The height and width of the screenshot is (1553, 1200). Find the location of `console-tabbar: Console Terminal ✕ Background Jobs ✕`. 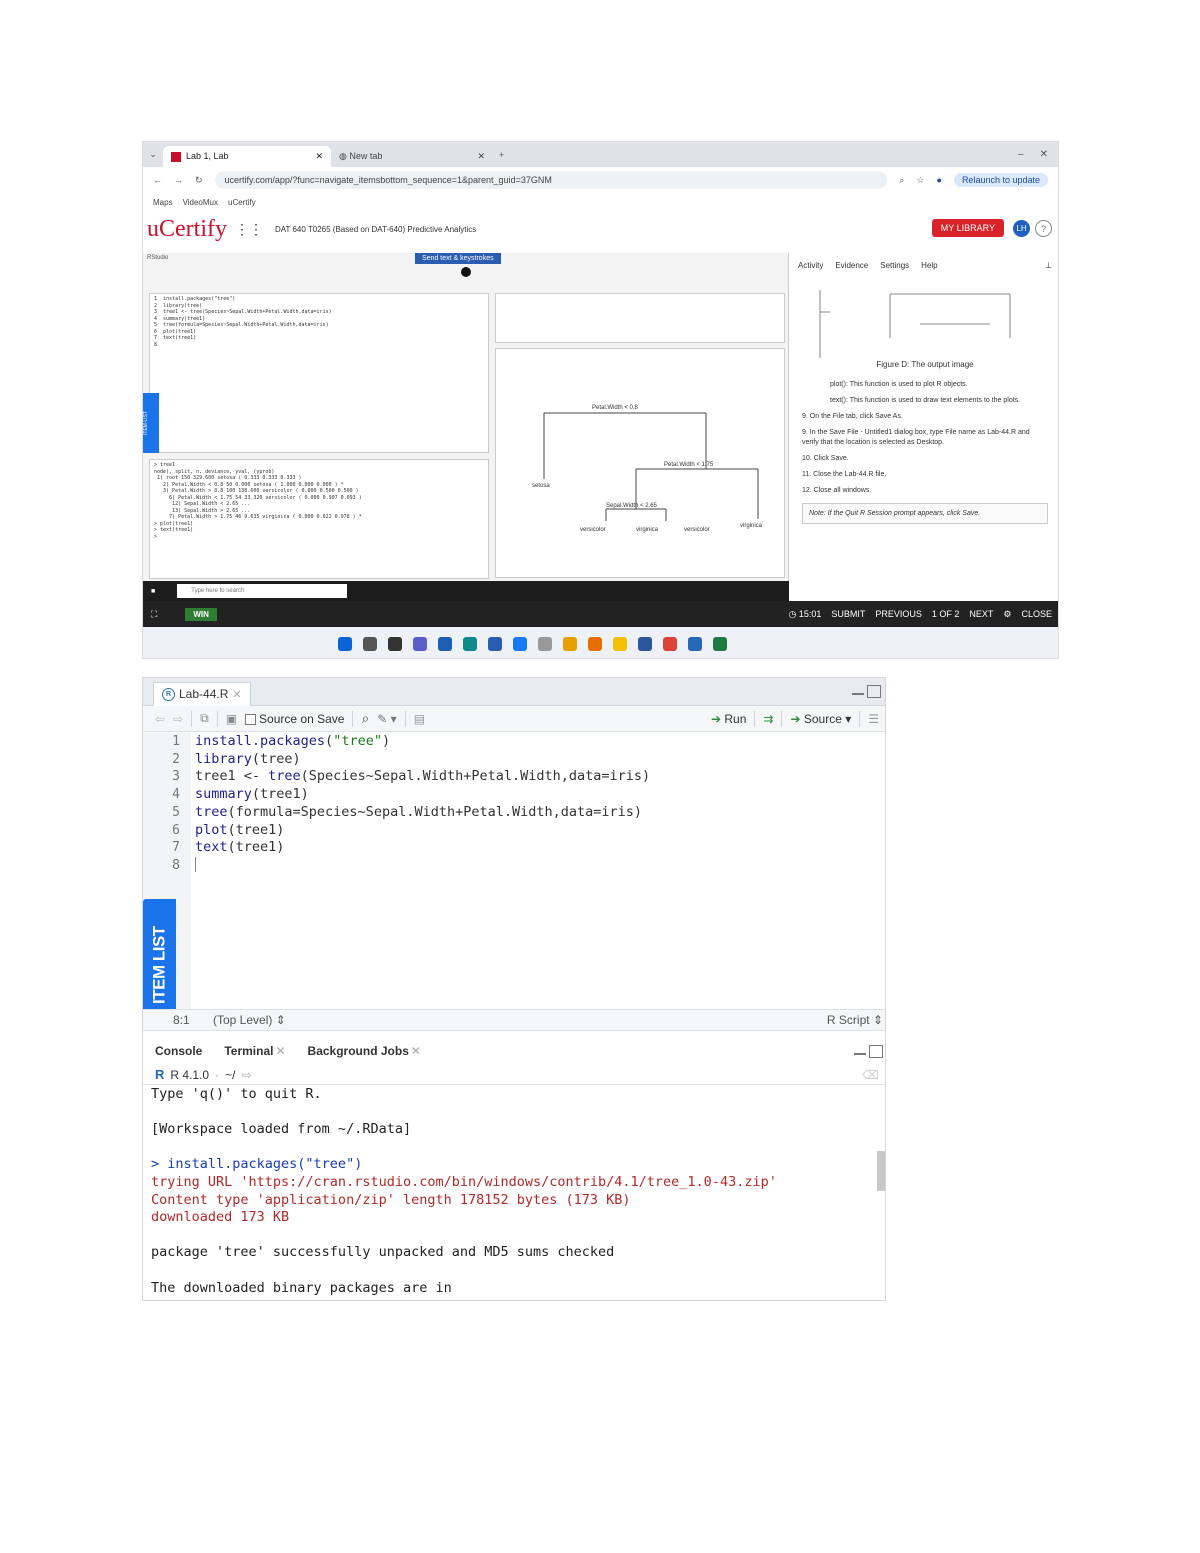

console-tabbar: Console Terminal ✕ Background Jobs ✕ is located at coordinates (514, 1051).